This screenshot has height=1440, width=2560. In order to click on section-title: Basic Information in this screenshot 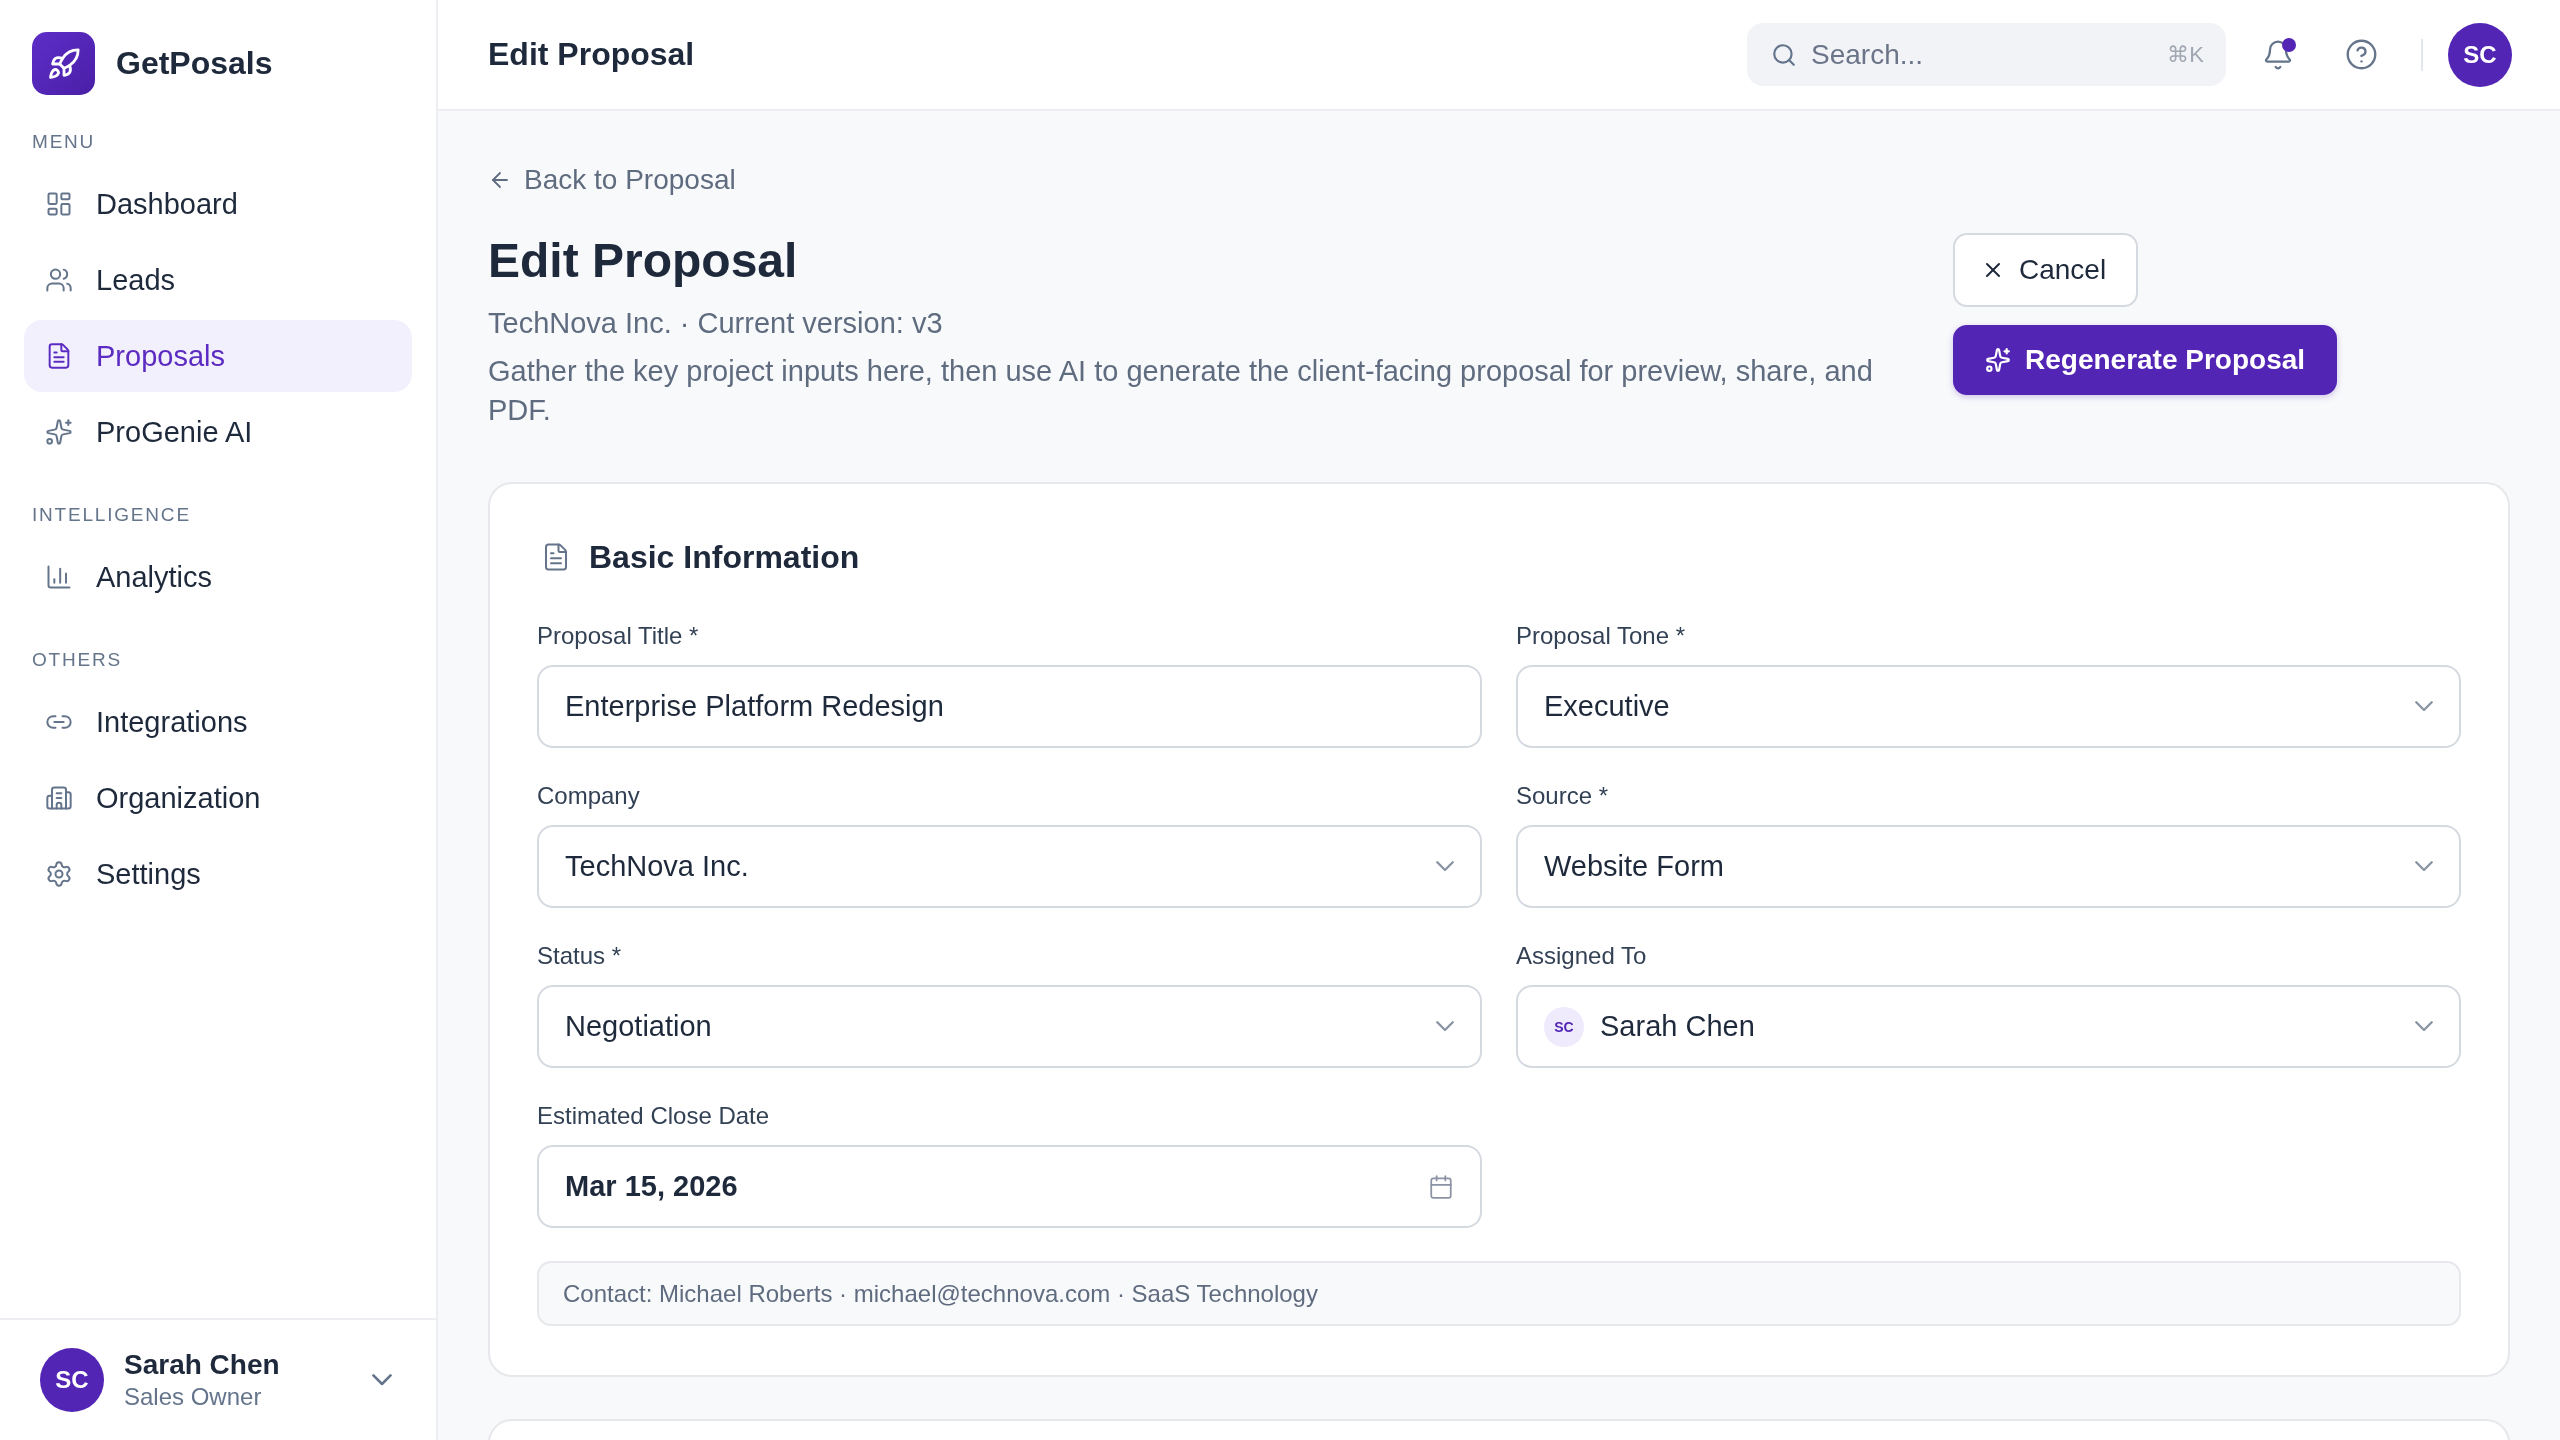, I will do `click(724, 557)`.